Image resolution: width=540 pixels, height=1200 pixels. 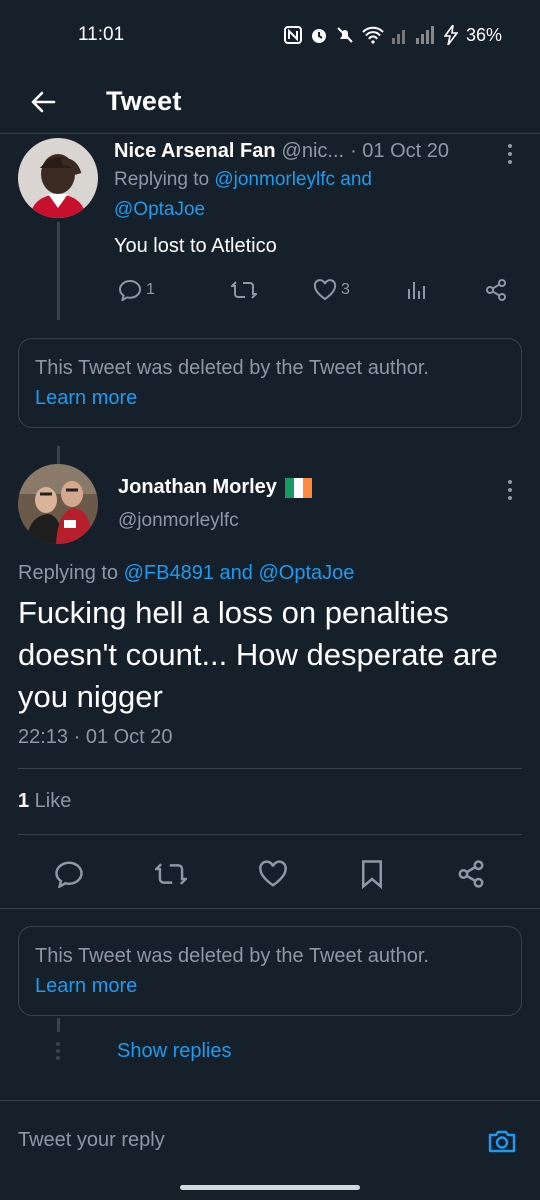 I want to click on alarm-icon, so click(x=318, y=36).